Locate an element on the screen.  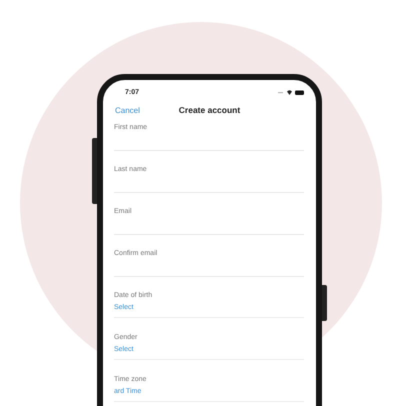
cancel-link: Cancel is located at coordinates (127, 110).